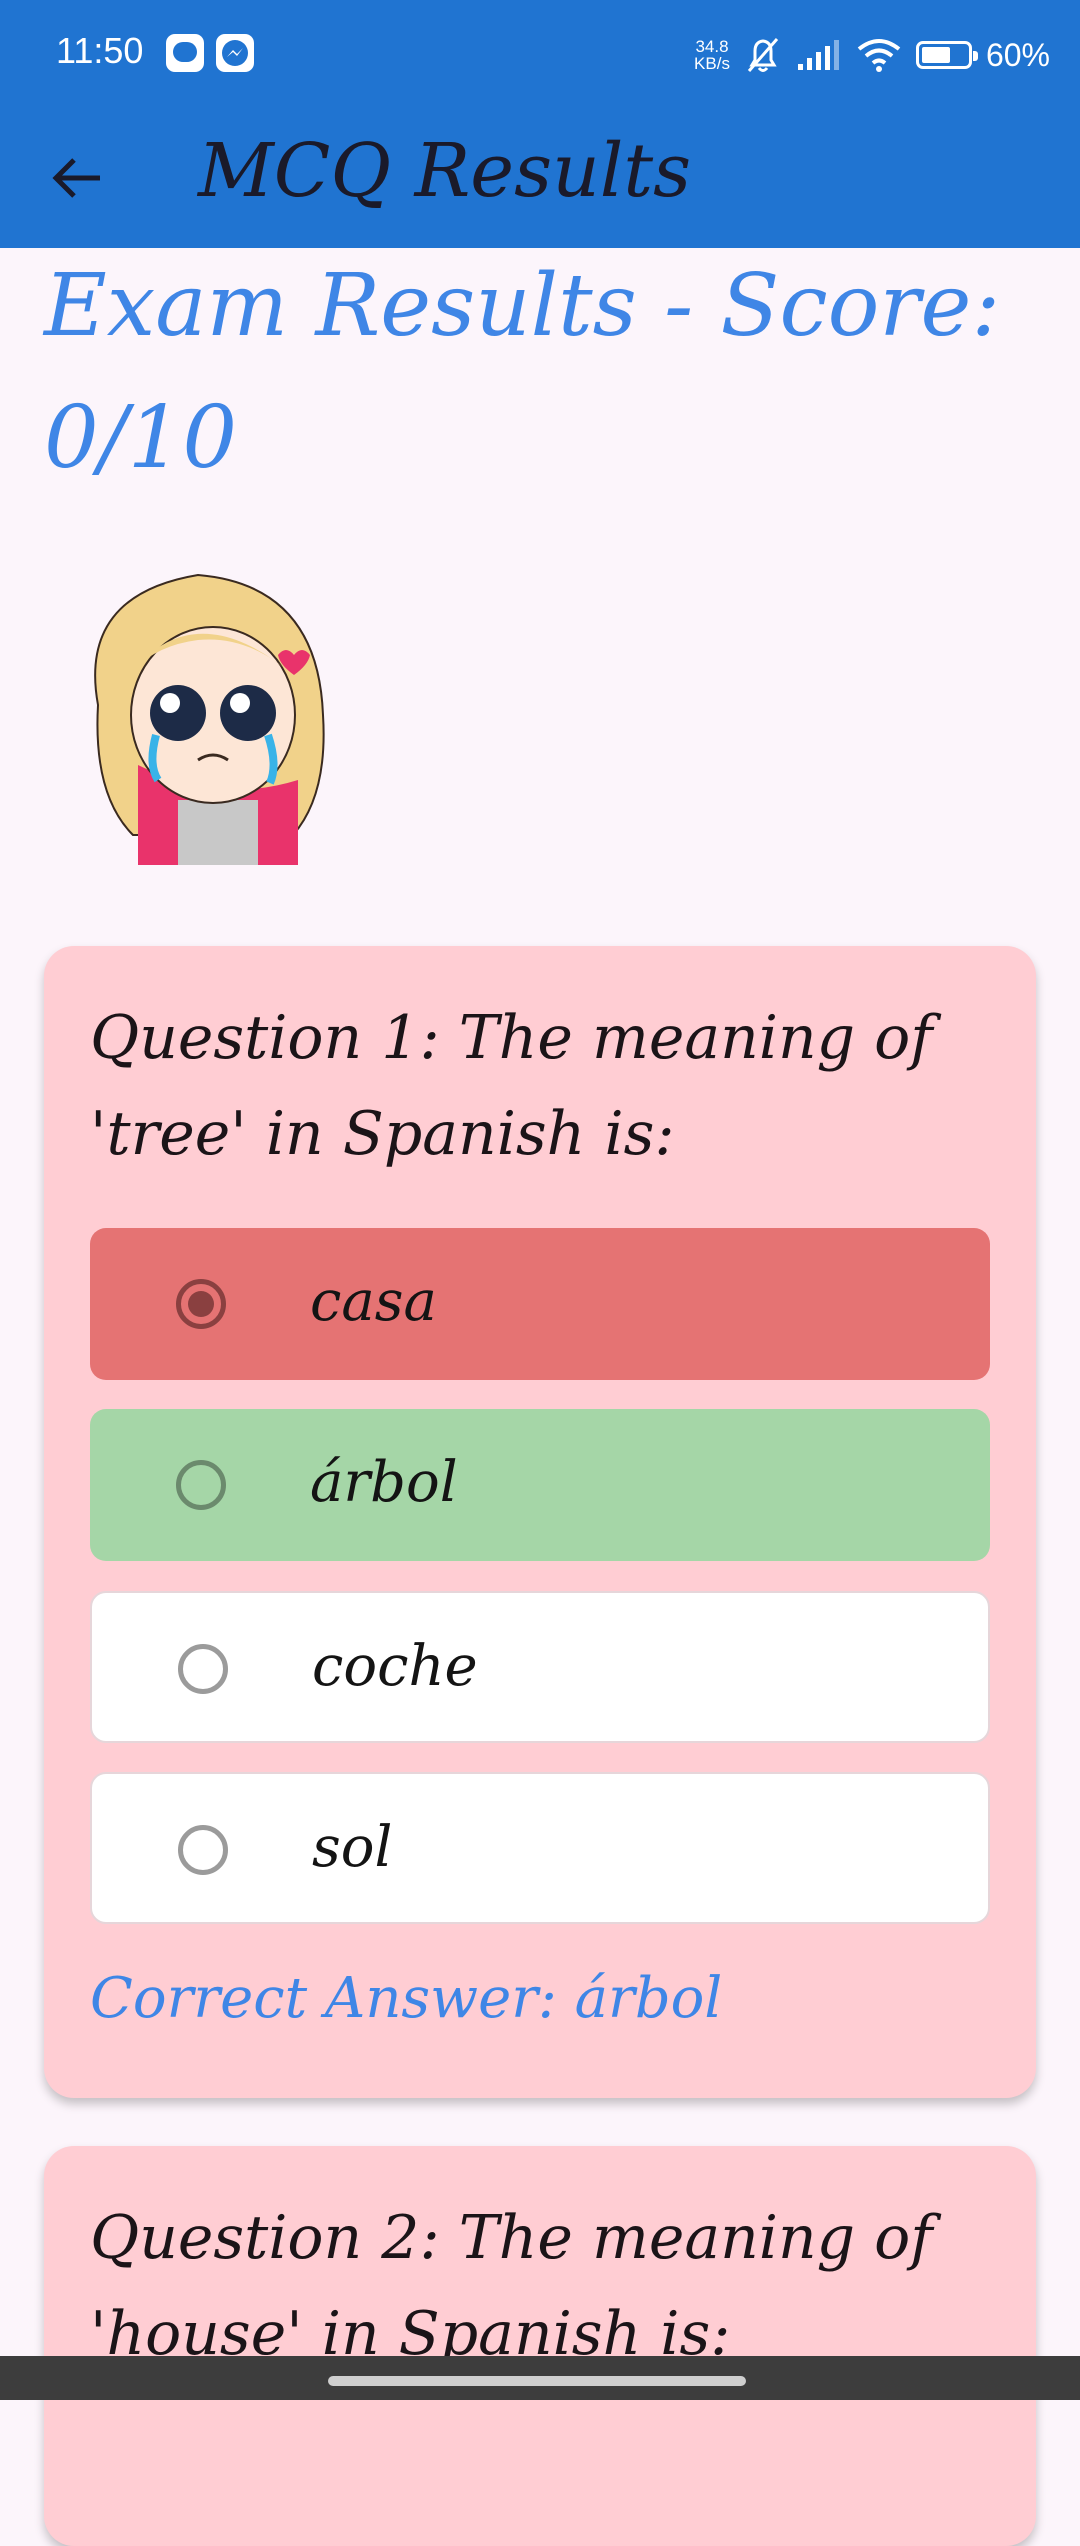  I want to click on radio-selected-icon, so click(201, 1304).